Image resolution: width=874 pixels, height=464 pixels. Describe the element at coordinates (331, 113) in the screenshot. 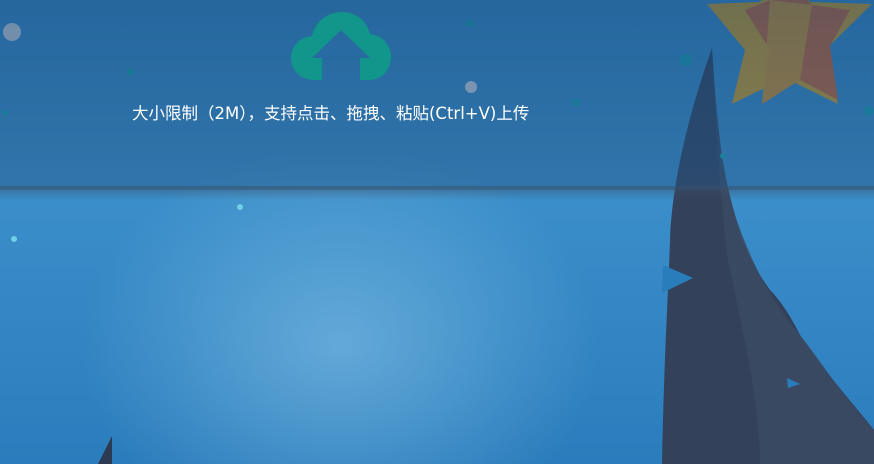

I see `upload-hint-text: 大小限制（2M），支持点击、拖拽、粘贴(Ctrl+V)上传` at that location.